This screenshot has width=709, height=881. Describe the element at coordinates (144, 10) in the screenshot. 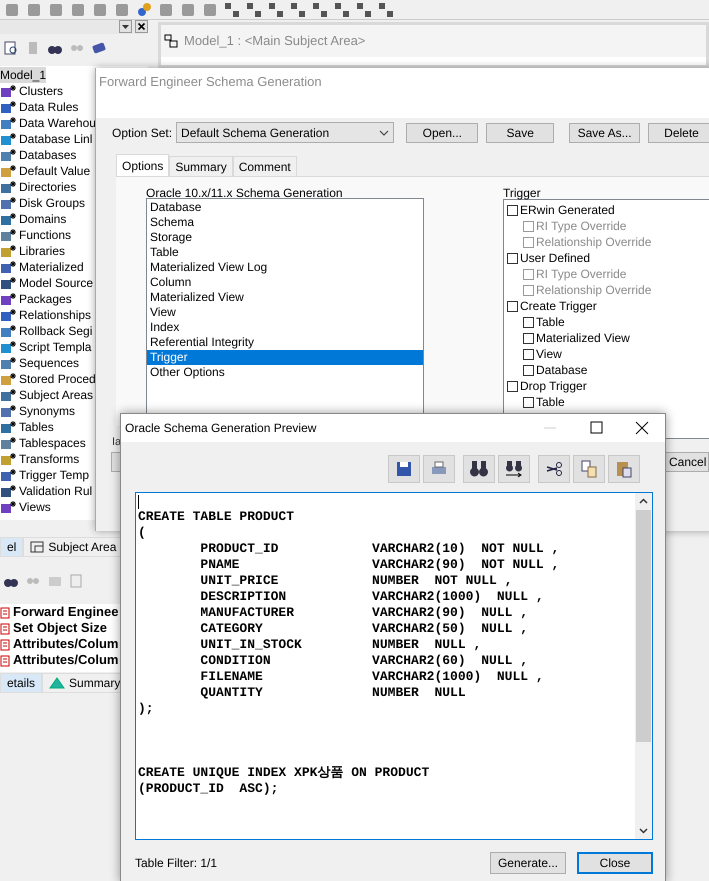

I see `shapes-icon` at that location.